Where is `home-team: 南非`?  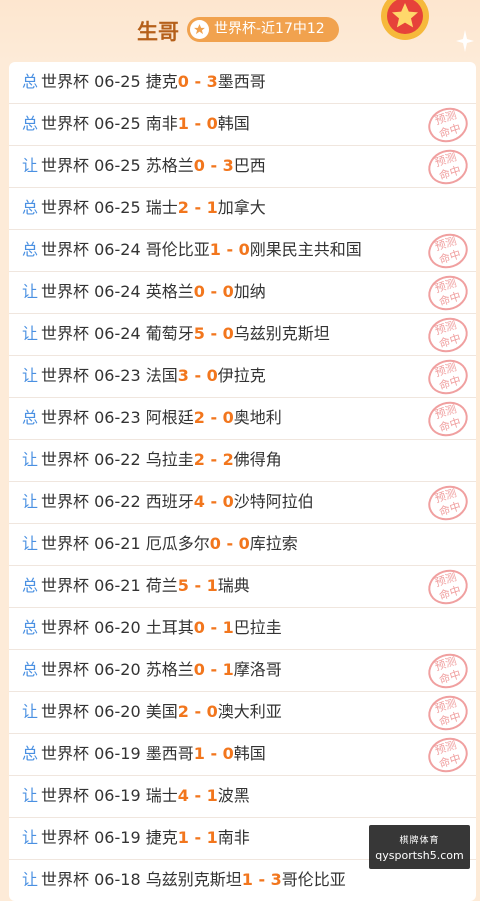
home-team: 南非 is located at coordinates (161, 123).